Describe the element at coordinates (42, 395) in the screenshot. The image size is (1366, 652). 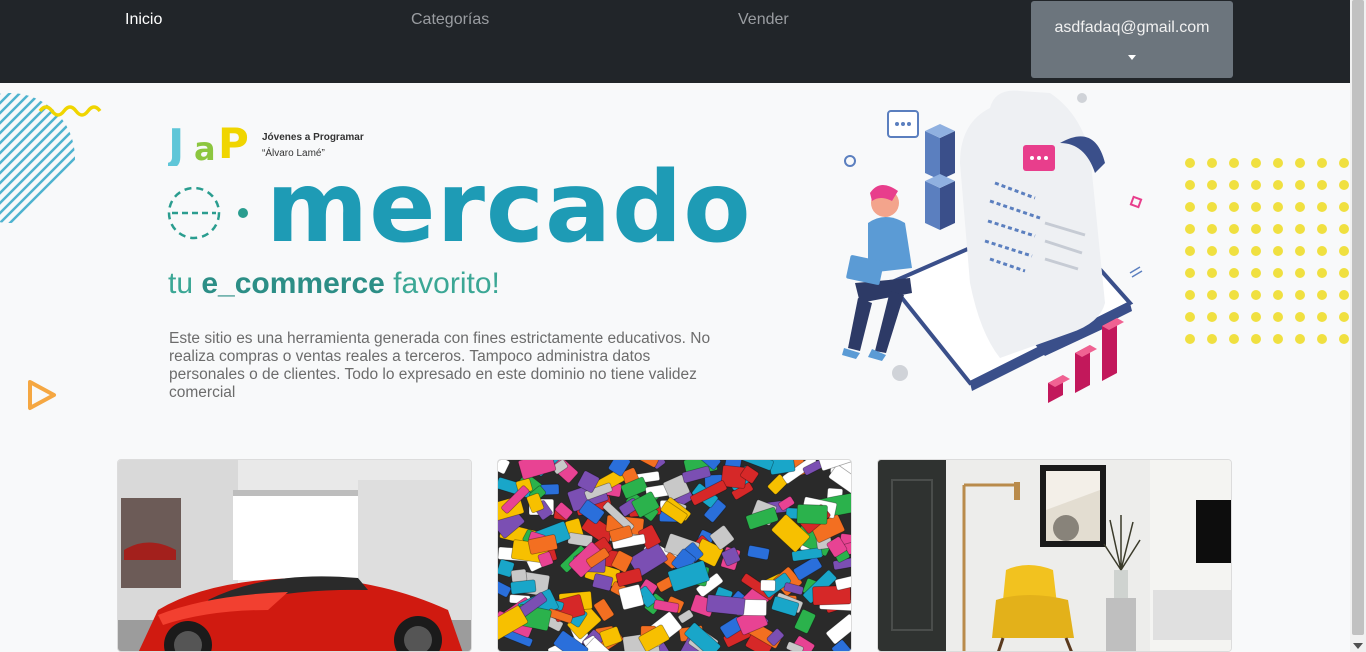
I see `play-triangle-decoration` at that location.